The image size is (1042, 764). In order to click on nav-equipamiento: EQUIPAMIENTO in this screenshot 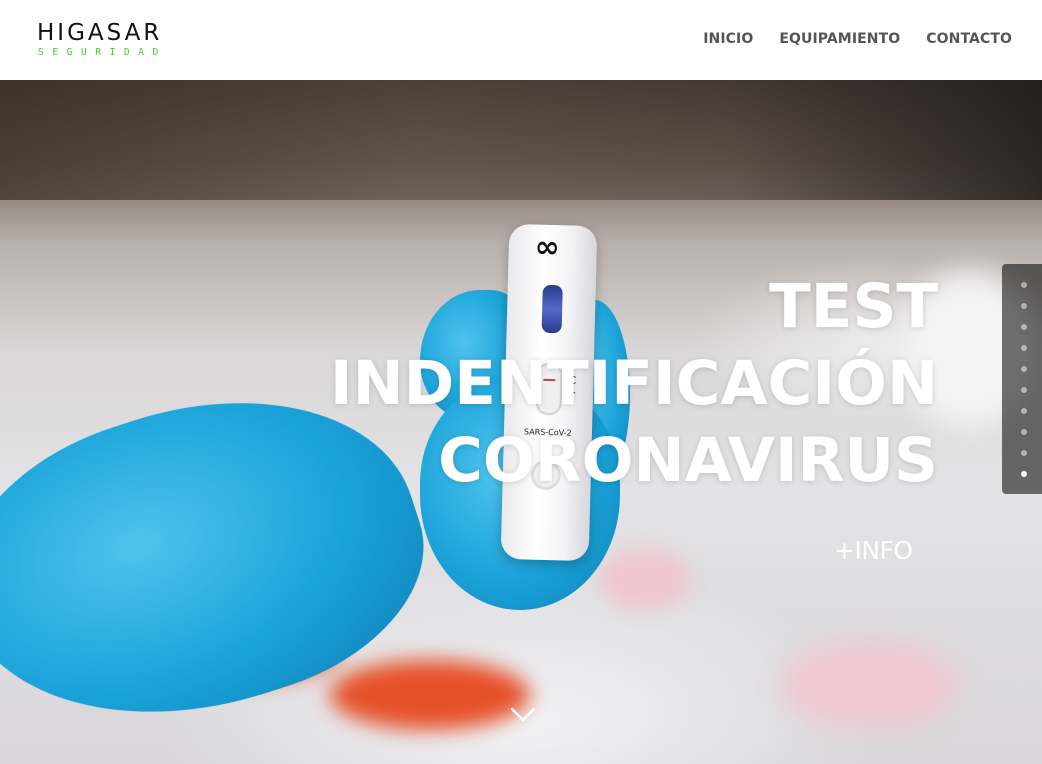, I will do `click(839, 39)`.